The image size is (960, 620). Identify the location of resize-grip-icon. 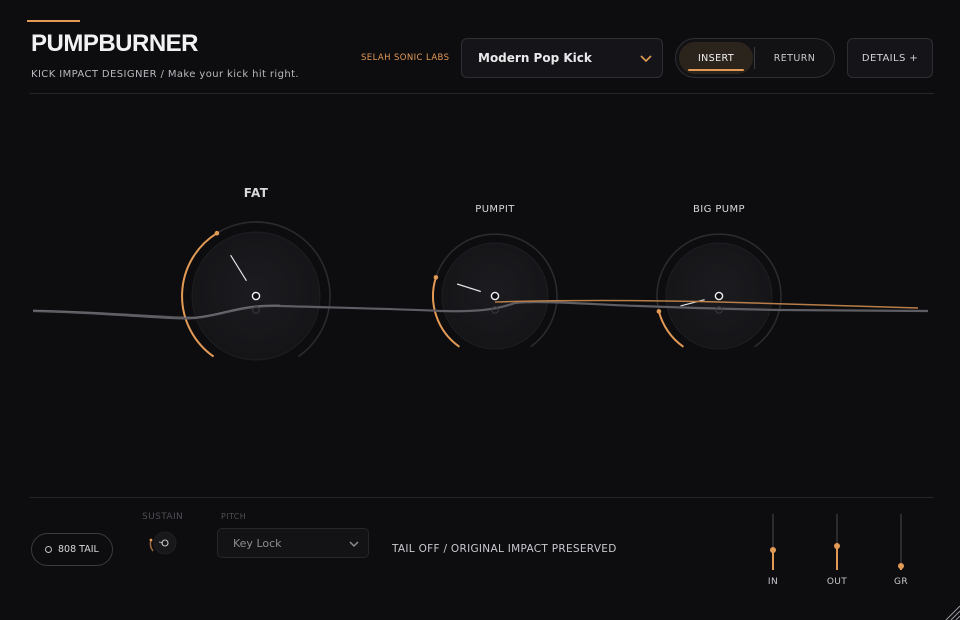
(951, 611).